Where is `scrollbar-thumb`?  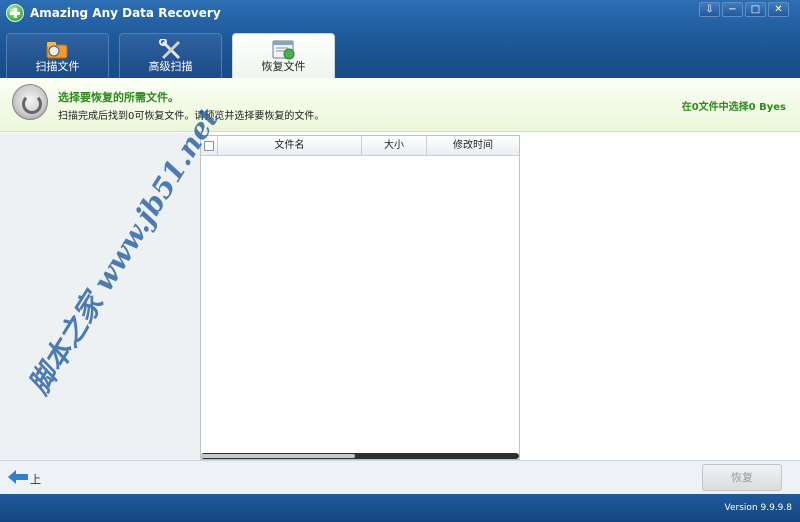 scrollbar-thumb is located at coordinates (278, 456).